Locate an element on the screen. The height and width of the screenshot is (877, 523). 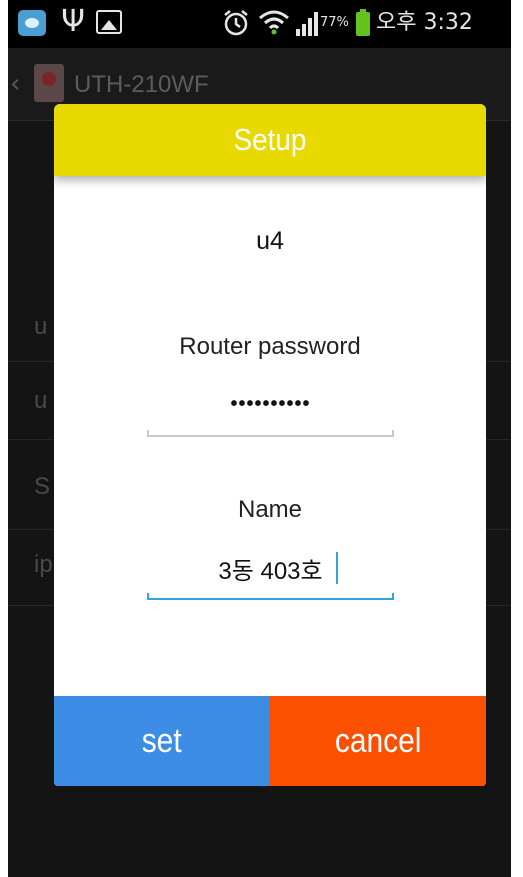
cancel-button-label: cancel is located at coordinates (378, 741).